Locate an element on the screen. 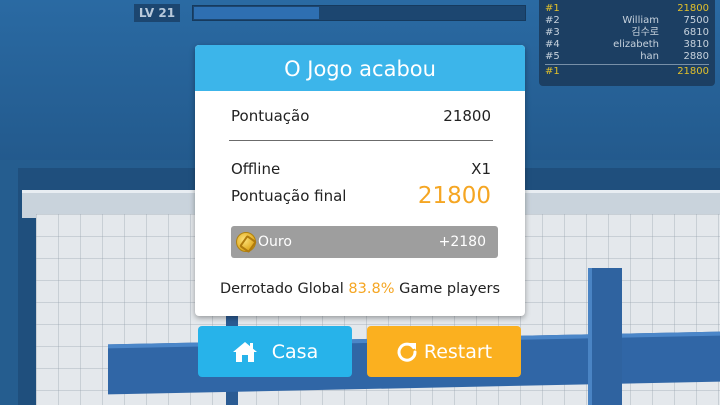 The height and width of the screenshot is (405, 720). final-score-value: 21800 is located at coordinates (454, 196).